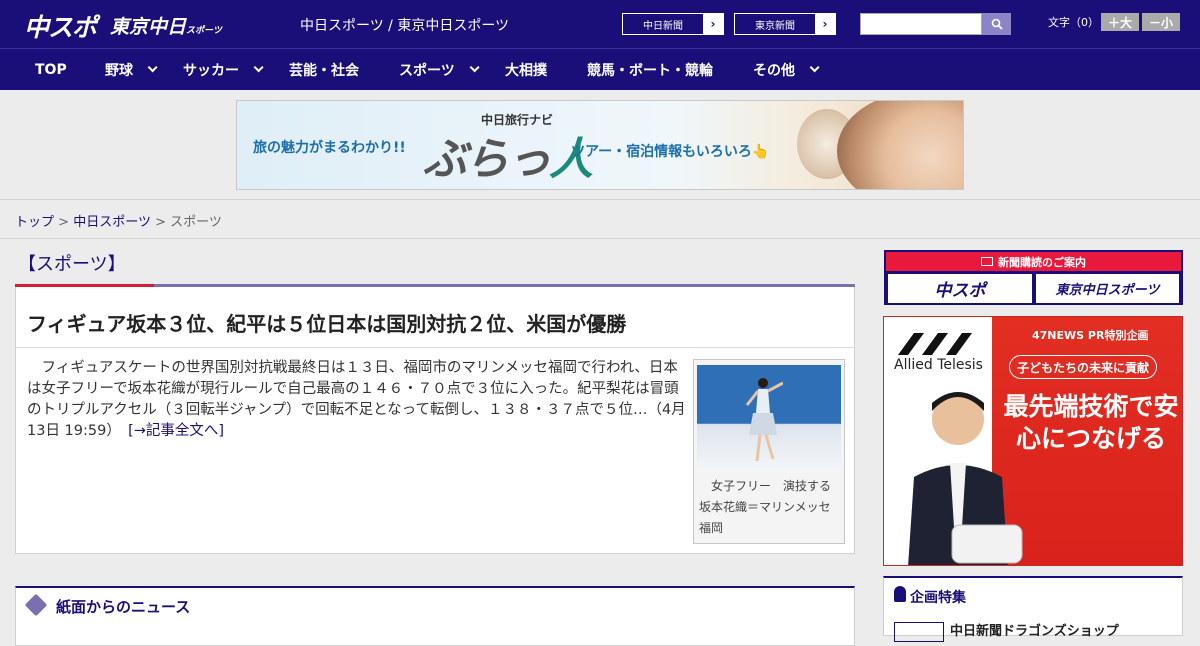  I want to click on tokyo-chunichi-logo-text: 東京中日, so click(148, 27).